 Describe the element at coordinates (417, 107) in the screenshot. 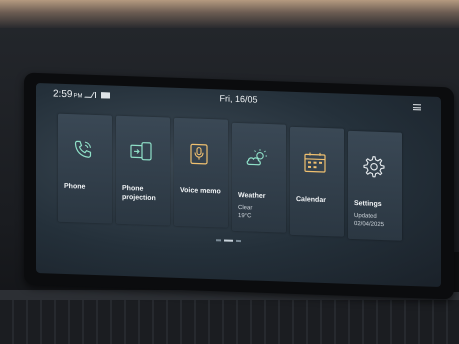

I see `menu-icon` at that location.